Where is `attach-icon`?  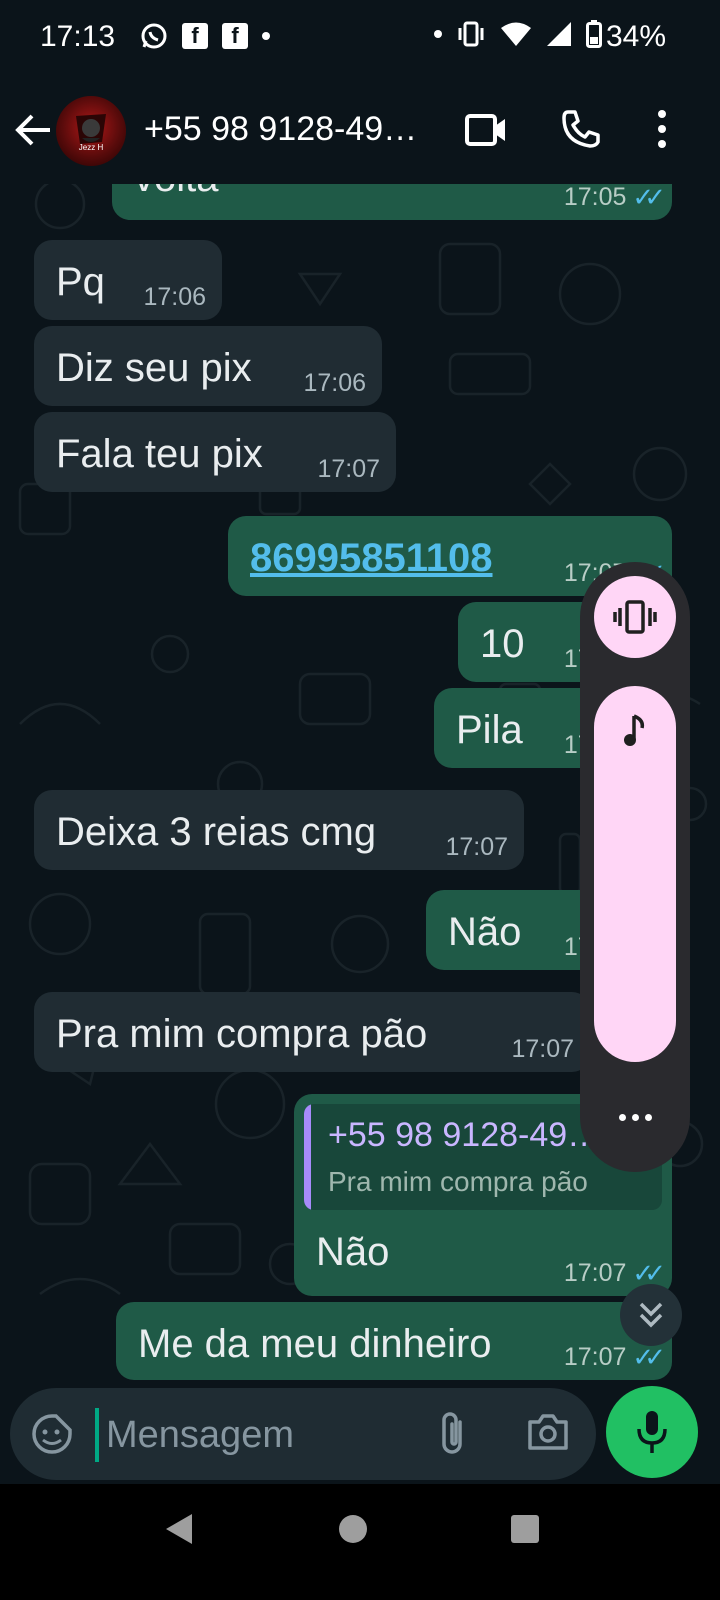 attach-icon is located at coordinates (454, 1434).